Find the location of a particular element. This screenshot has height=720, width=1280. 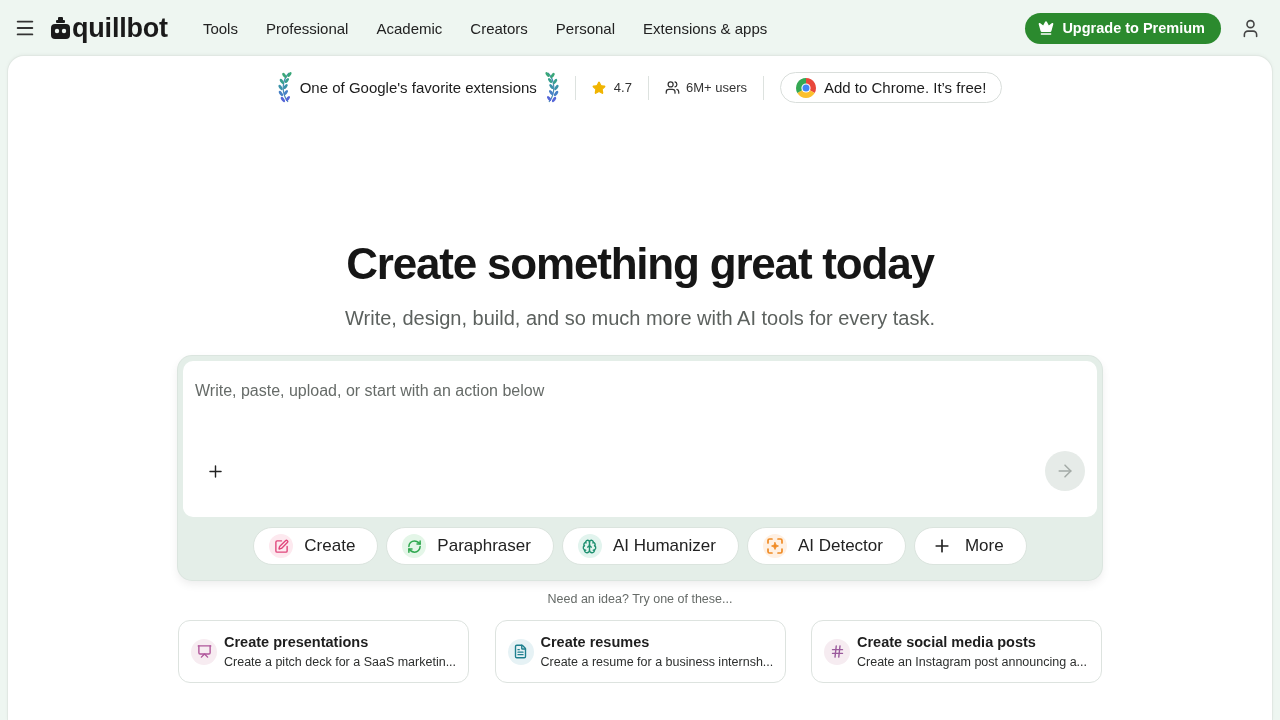

nav-link: Tools is located at coordinates (220, 28).